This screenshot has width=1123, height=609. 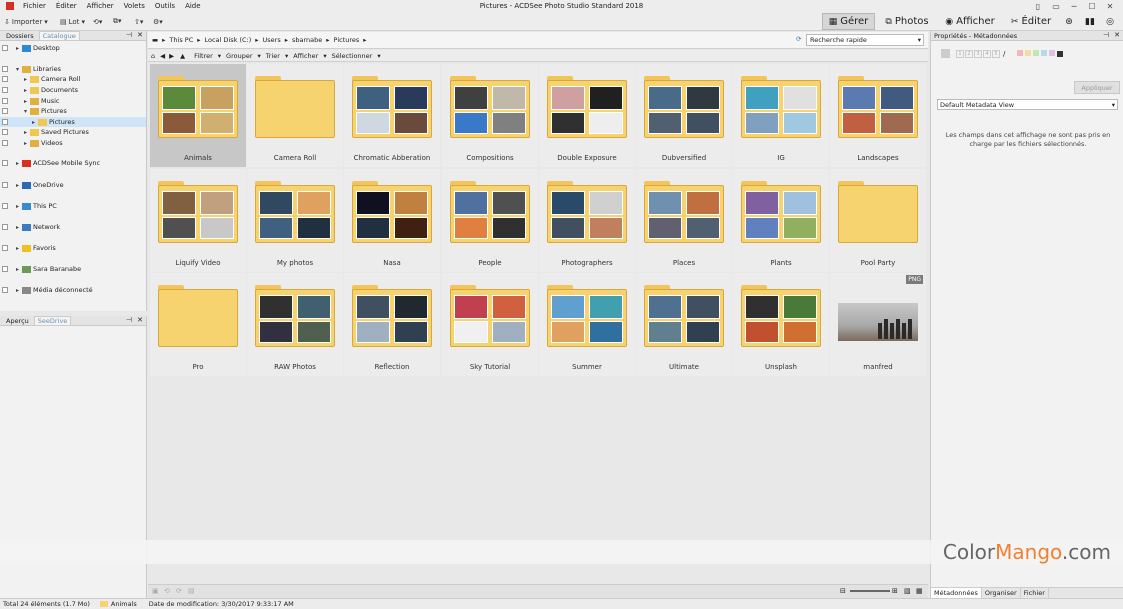 What do you see at coordinates (684, 324) in the screenshot?
I see `thumbnail-ultimate: Ultimate` at bounding box center [684, 324].